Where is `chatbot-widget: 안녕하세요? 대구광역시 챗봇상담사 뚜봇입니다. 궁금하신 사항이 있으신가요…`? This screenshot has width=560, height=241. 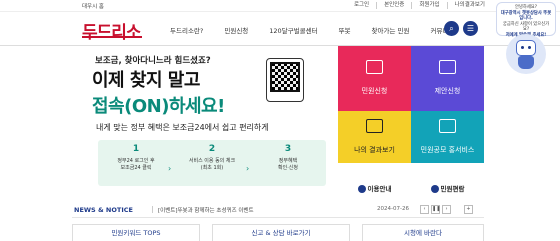 chatbot-widget: 안녕하세요? 대구광역시 챗봇상담사 뚜봇입니다. 궁금하신 사항이 있으신가요… is located at coordinates (526, 38).